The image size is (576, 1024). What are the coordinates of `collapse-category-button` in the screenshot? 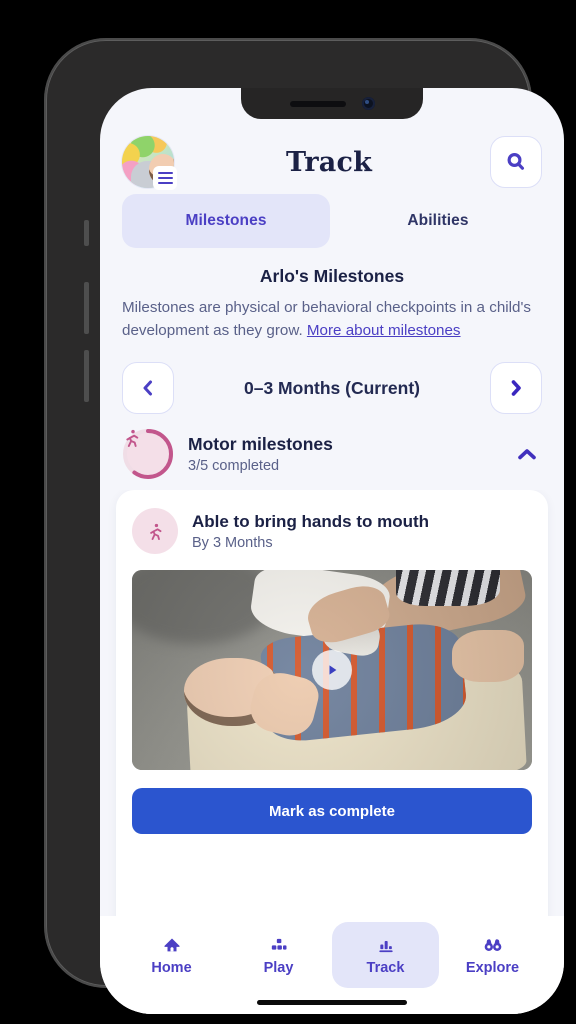 It's located at (527, 454).